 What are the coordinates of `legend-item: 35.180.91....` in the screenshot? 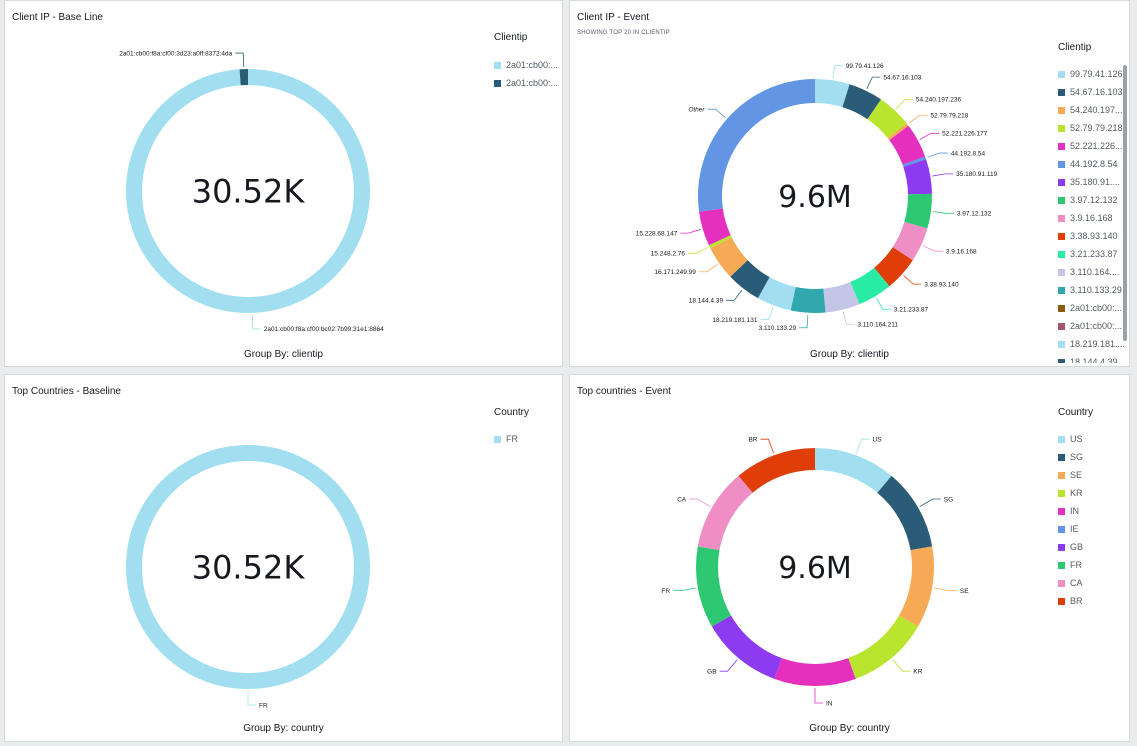 It's located at (1092, 182).